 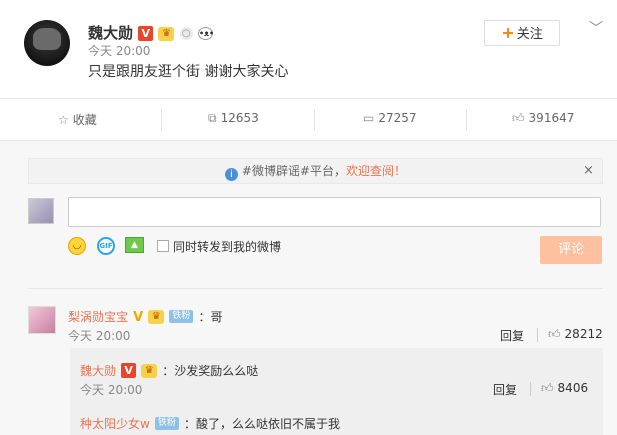 I want to click on commenter-avatar, so click(x=42, y=320).